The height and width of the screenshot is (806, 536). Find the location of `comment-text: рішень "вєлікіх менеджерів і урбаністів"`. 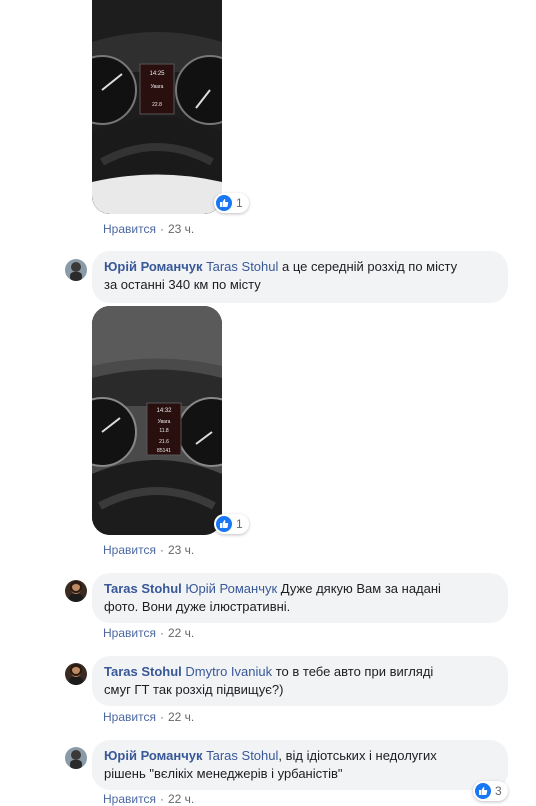

comment-text: рішень "вєлікіх менеджерів і урбаністів" is located at coordinates (223, 773).